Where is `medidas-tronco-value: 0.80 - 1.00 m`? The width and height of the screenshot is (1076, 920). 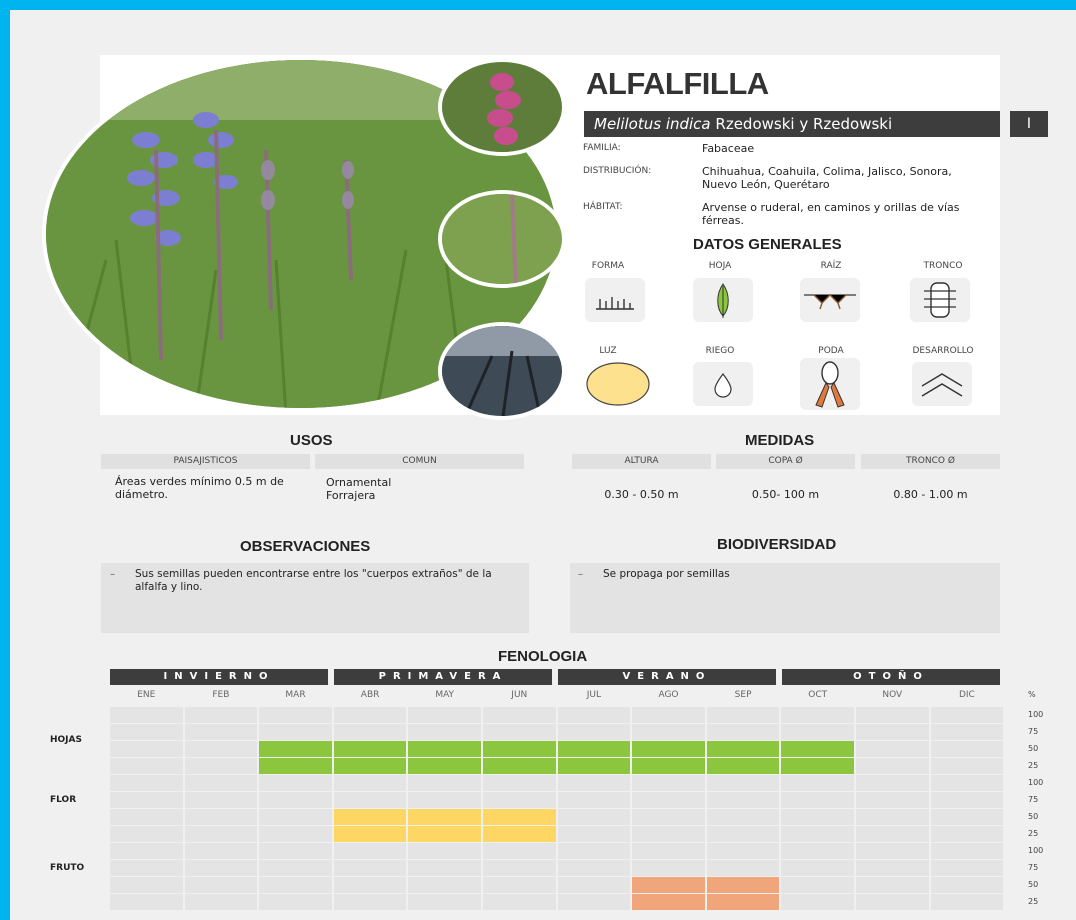 medidas-tronco-value: 0.80 - 1.00 m is located at coordinates (930, 494).